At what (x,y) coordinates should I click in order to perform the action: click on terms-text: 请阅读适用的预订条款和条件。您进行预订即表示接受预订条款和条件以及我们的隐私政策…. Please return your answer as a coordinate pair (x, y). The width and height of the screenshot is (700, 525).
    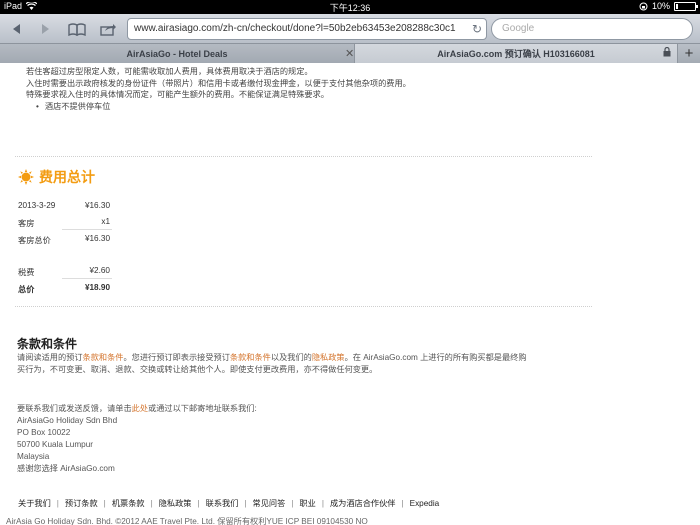
    Looking at the image, I should click on (302, 364).